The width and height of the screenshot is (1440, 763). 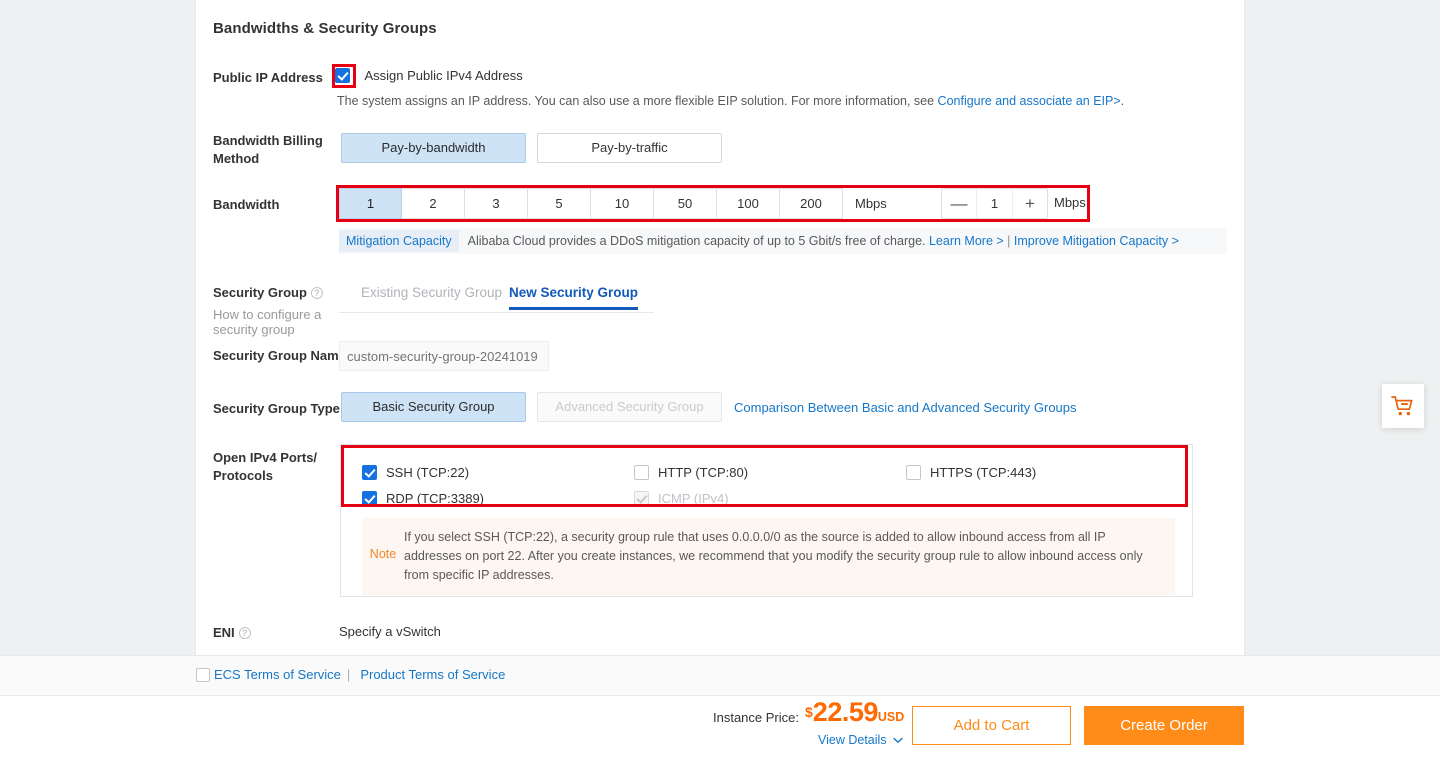 What do you see at coordinates (433, 407) in the screenshot?
I see `security-group-type-basic: Basic Security Group` at bounding box center [433, 407].